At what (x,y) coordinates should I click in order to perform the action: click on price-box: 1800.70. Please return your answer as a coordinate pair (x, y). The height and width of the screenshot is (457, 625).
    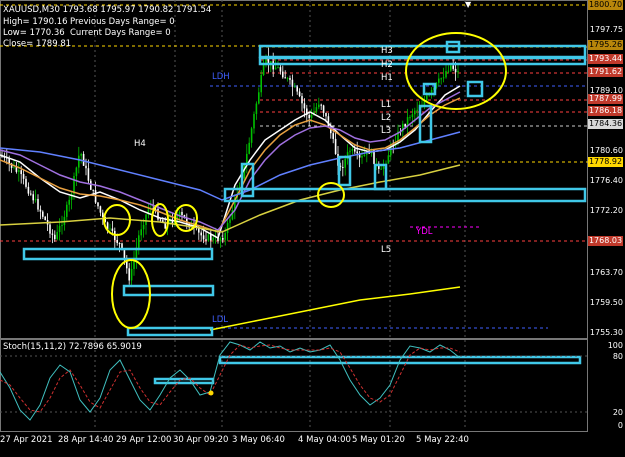
    Looking at the image, I should click on (605, 5).